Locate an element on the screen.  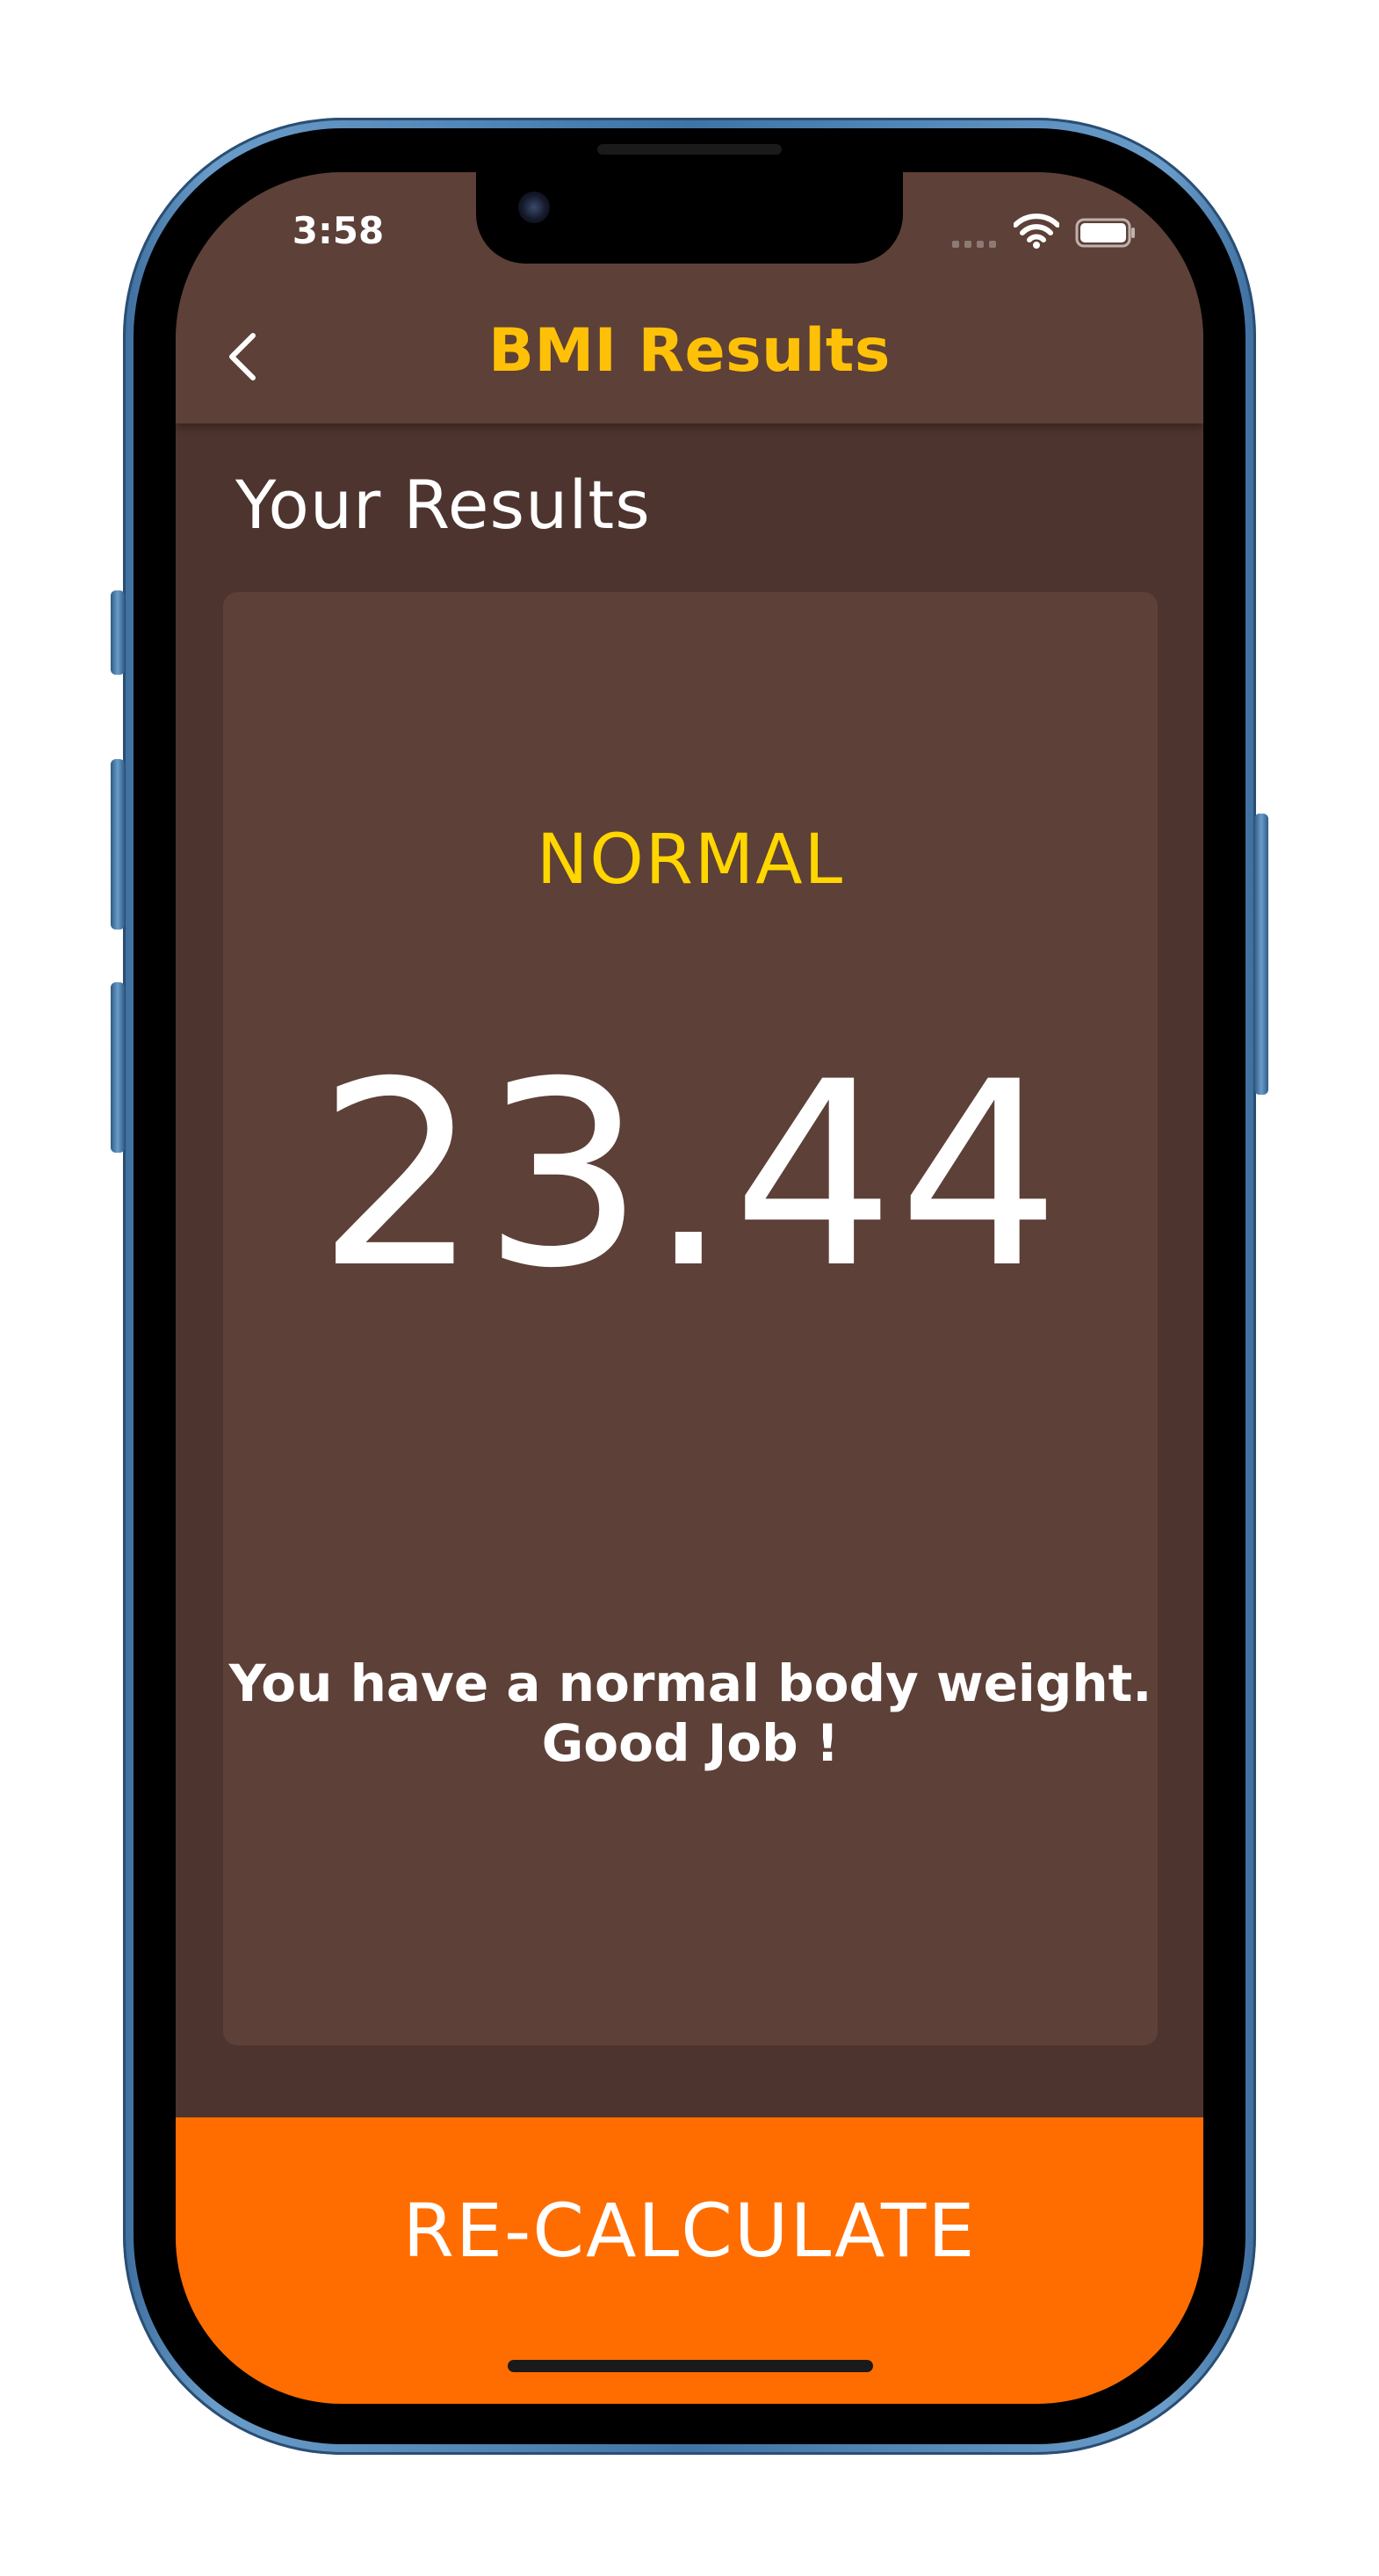
back-button is located at coordinates (242, 357).